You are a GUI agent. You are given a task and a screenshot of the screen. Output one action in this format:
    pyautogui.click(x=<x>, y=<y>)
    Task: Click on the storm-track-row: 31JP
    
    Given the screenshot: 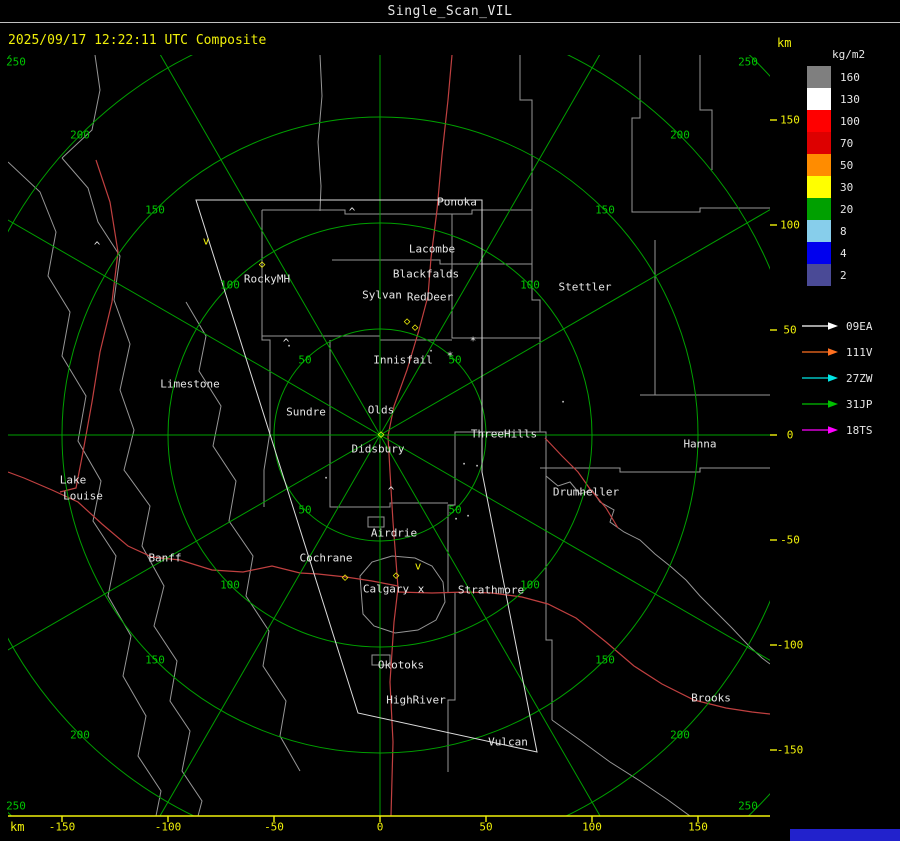 What is the action you would take?
    pyautogui.click(x=837, y=404)
    